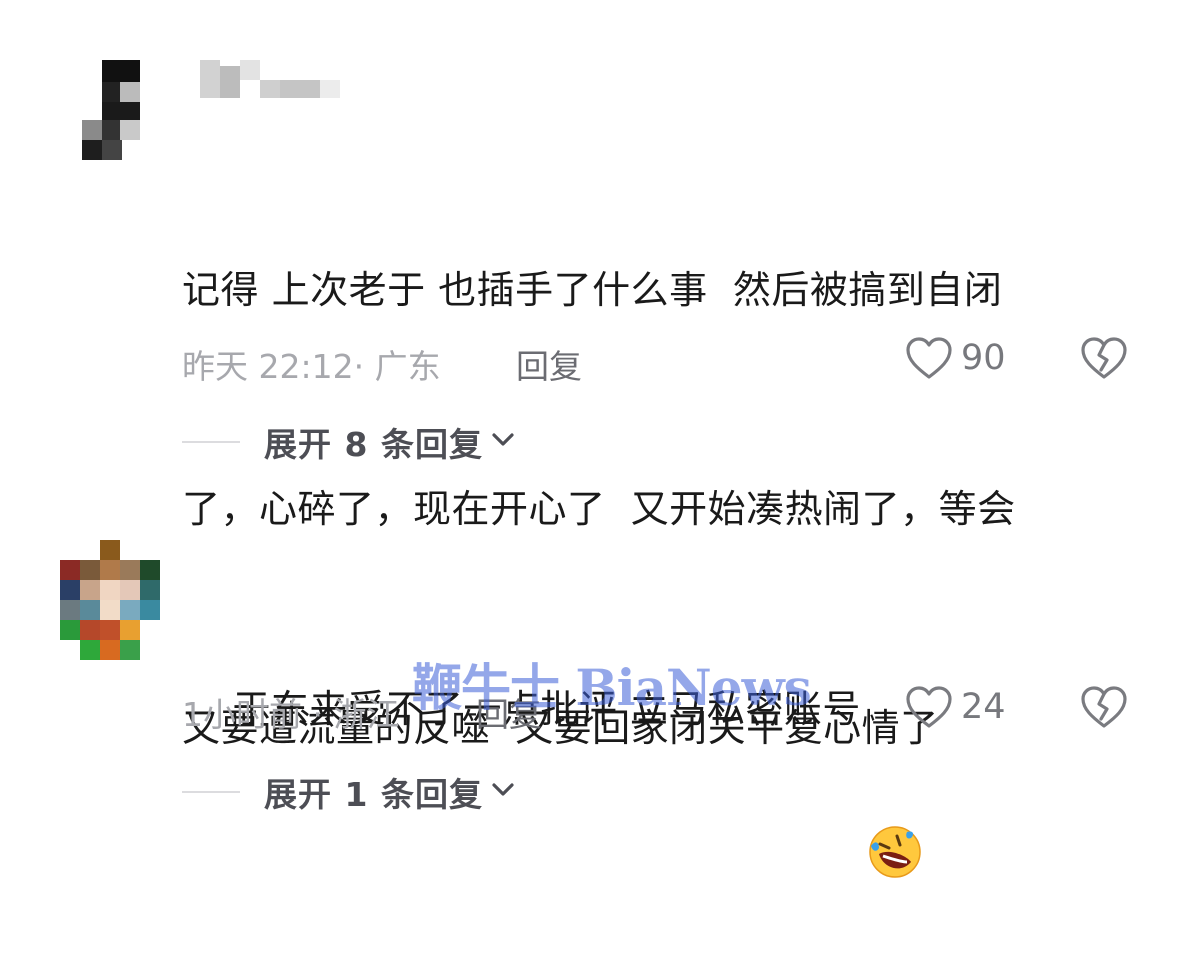 The image size is (1179, 977). Describe the element at coordinates (373, 444) in the screenshot. I see `expand-replies-label: 展开 8 条回复` at that location.